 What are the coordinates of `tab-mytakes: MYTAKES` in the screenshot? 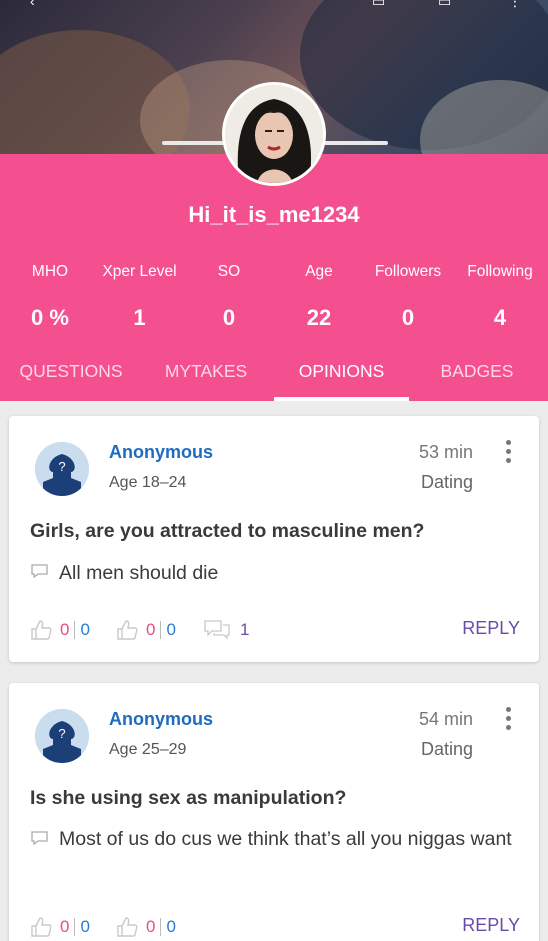 It's located at (206, 371).